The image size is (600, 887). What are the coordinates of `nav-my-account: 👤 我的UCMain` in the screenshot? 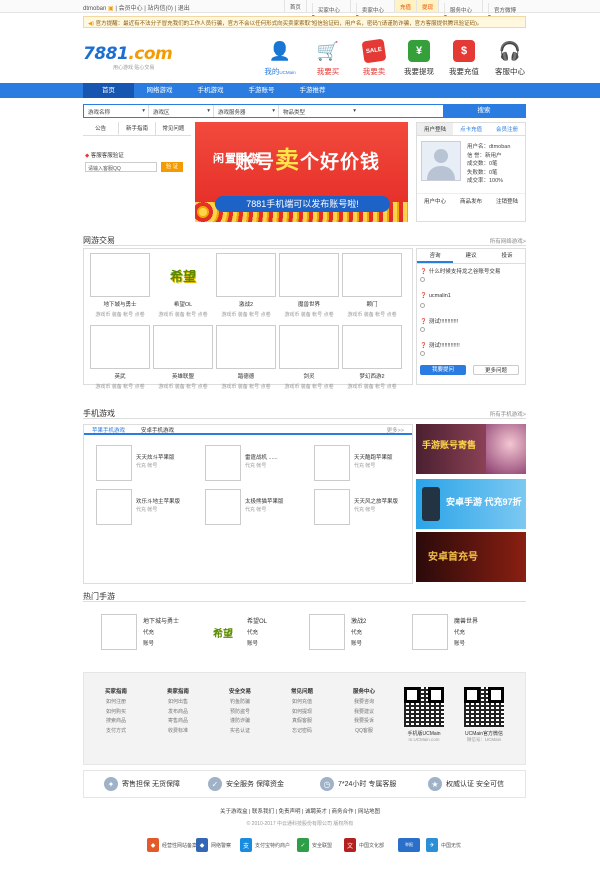 It's located at (280, 58).